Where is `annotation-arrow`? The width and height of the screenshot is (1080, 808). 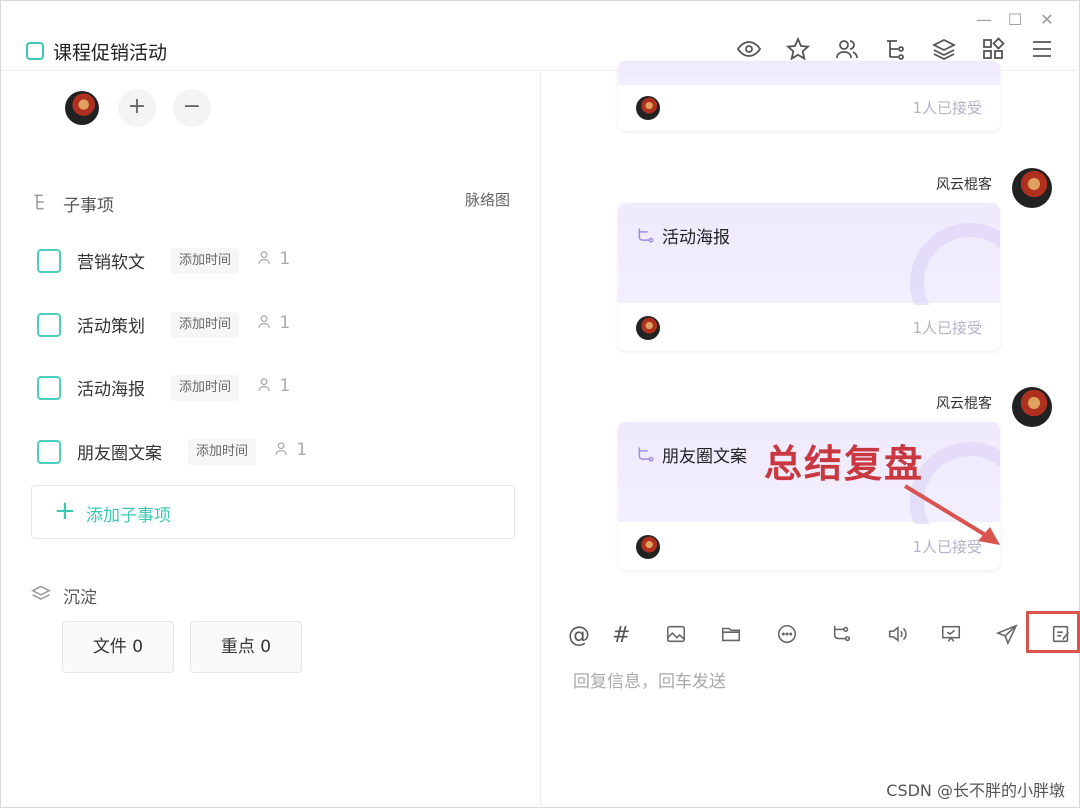 annotation-arrow is located at coordinates (951, 514).